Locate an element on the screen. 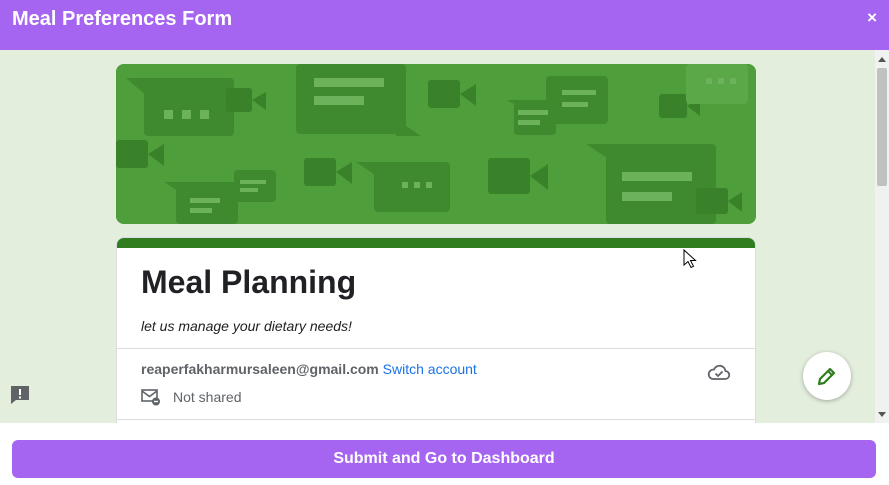 The height and width of the screenshot is (485, 889). form-description: let us manage your dietary needs! is located at coordinates (246, 326).